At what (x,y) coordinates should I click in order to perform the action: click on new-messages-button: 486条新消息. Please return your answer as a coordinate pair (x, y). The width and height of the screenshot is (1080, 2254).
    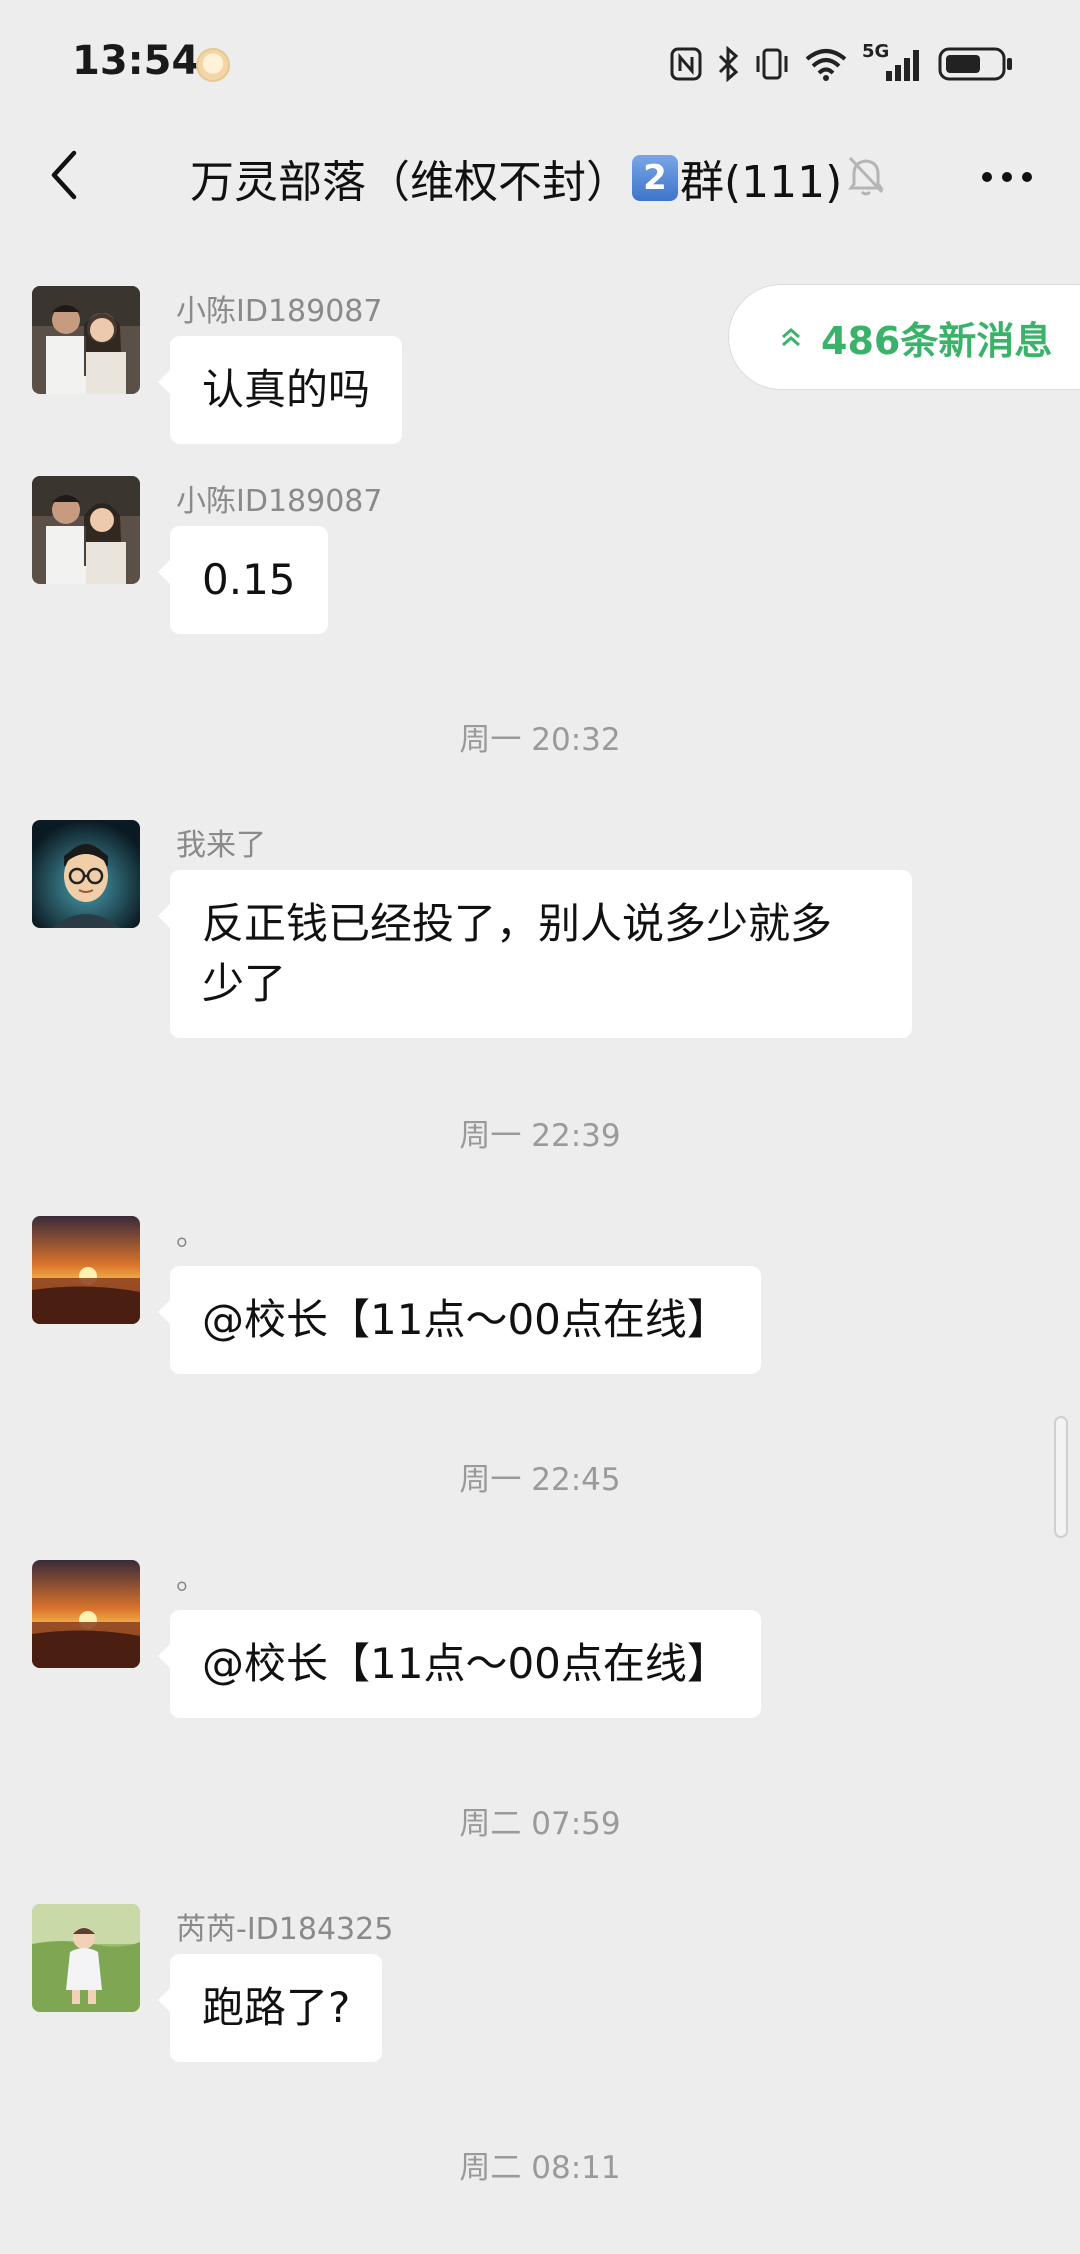
    Looking at the image, I should click on (904, 337).